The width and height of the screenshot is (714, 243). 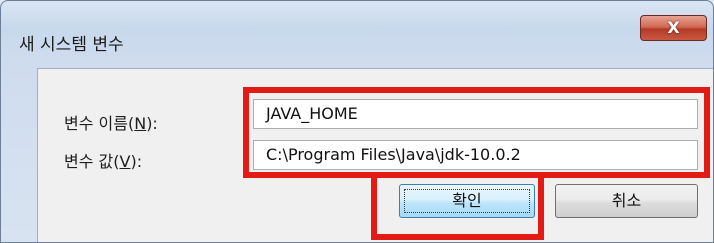 I want to click on cancel-button: 취소, so click(x=626, y=201).